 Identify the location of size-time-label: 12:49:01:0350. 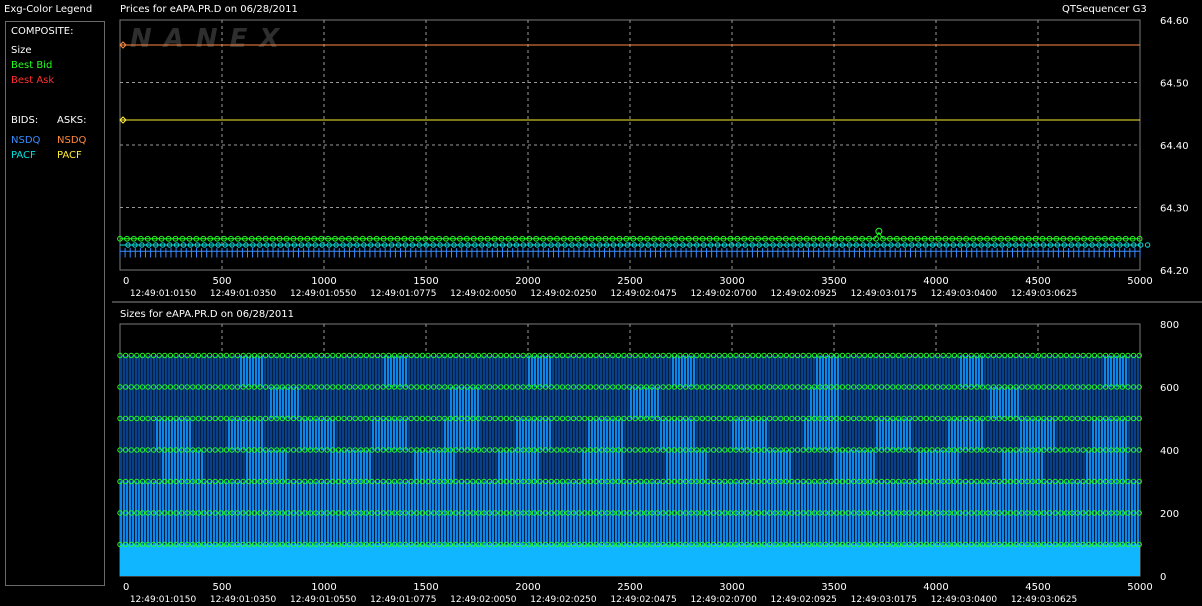
(243, 600).